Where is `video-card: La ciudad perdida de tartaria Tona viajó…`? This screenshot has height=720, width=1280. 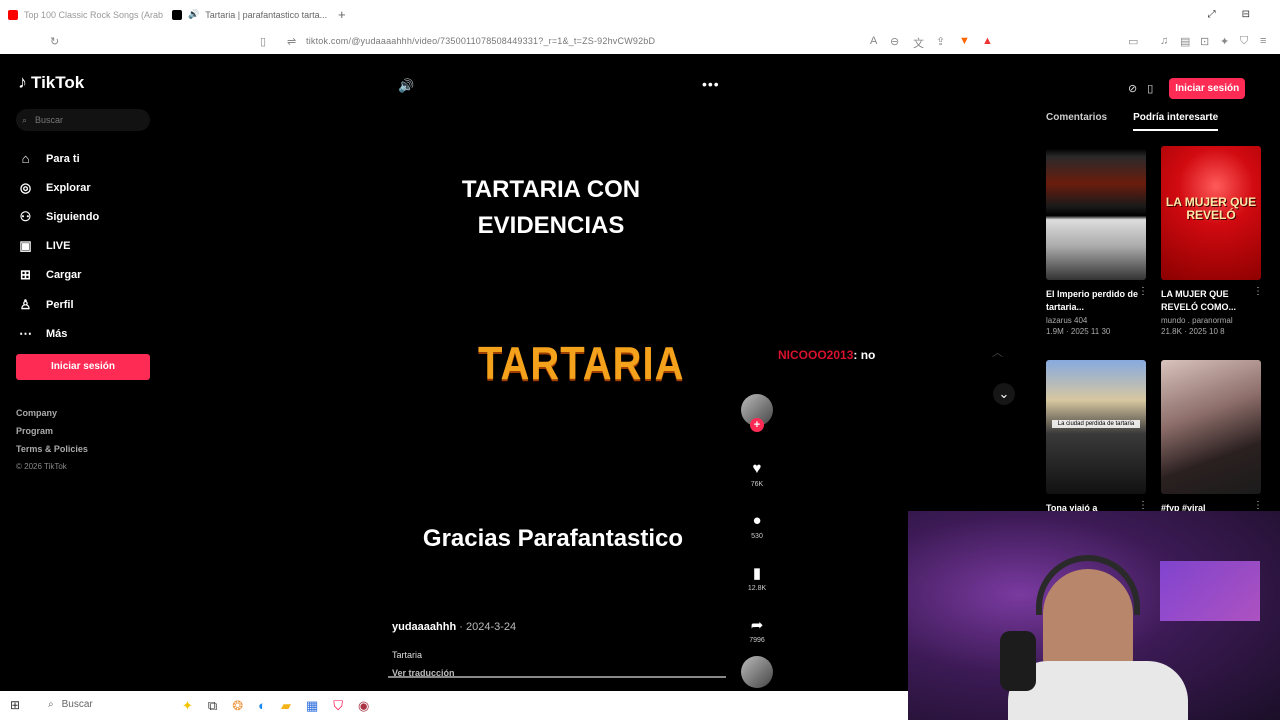 video-card: La ciudad perdida de tartaria Tona viajó… is located at coordinates (1097, 444).